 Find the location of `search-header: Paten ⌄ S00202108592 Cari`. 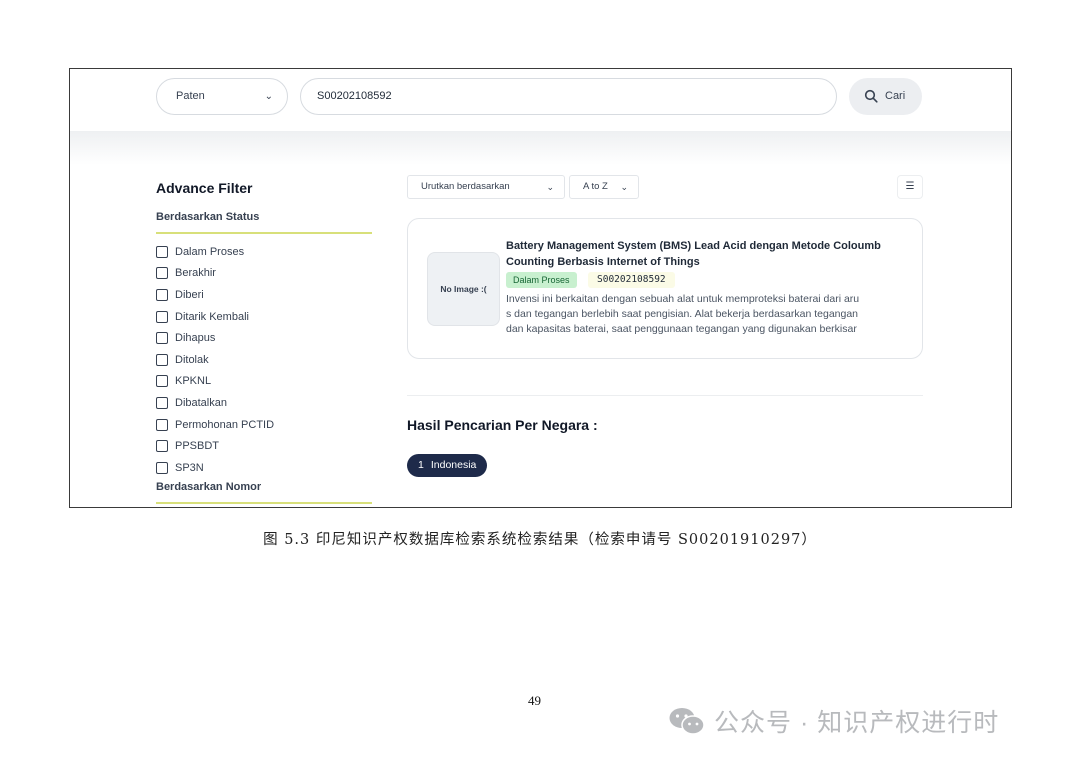

search-header: Paten ⌄ S00202108592 Cari is located at coordinates (540, 100).